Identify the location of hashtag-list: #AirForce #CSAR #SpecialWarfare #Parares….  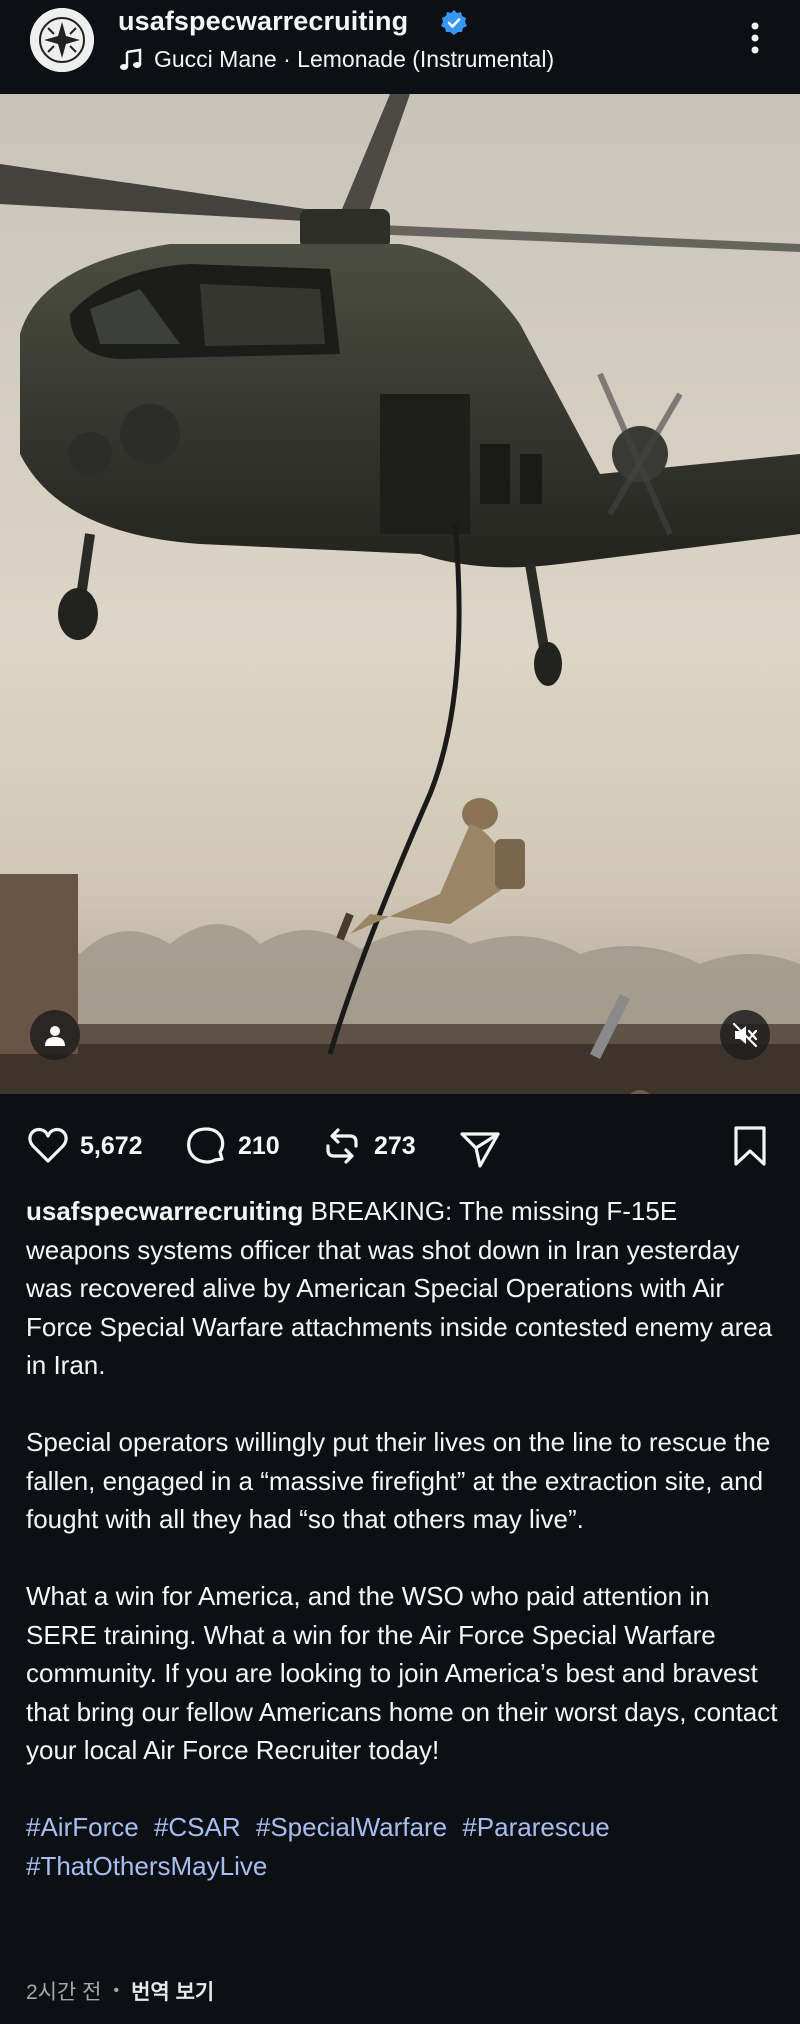
(402, 1846).